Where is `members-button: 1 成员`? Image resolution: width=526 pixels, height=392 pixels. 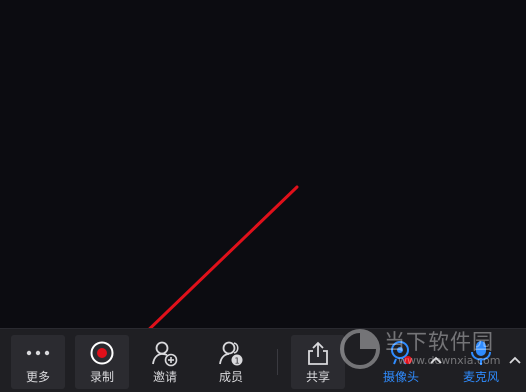
members-button: 1 成员 is located at coordinates (231, 362).